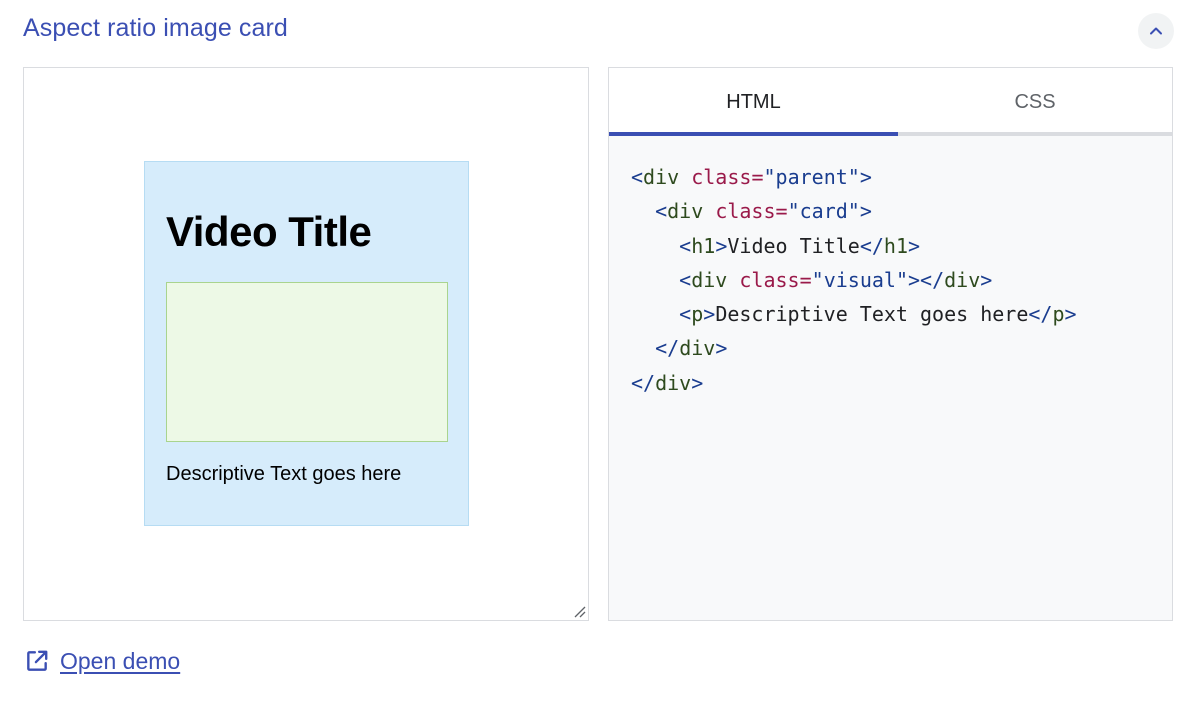 The height and width of the screenshot is (701, 1200). Describe the element at coordinates (753, 102) in the screenshot. I see `tab-html: HTML` at that location.